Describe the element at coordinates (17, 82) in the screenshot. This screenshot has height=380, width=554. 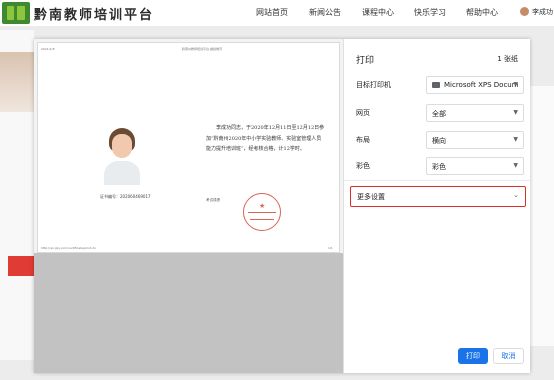
I see `background-thumbnail` at that location.